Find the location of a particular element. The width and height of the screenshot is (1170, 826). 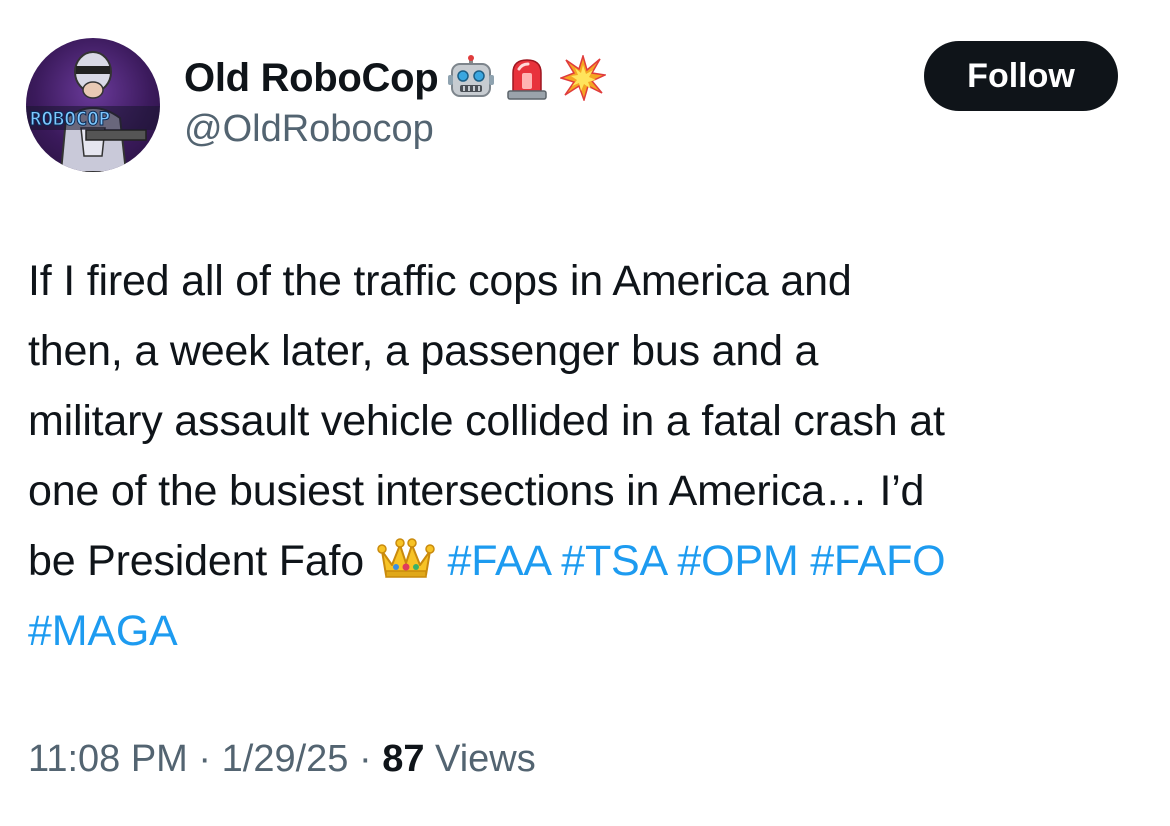

crown-icon is located at coordinates (406, 558).